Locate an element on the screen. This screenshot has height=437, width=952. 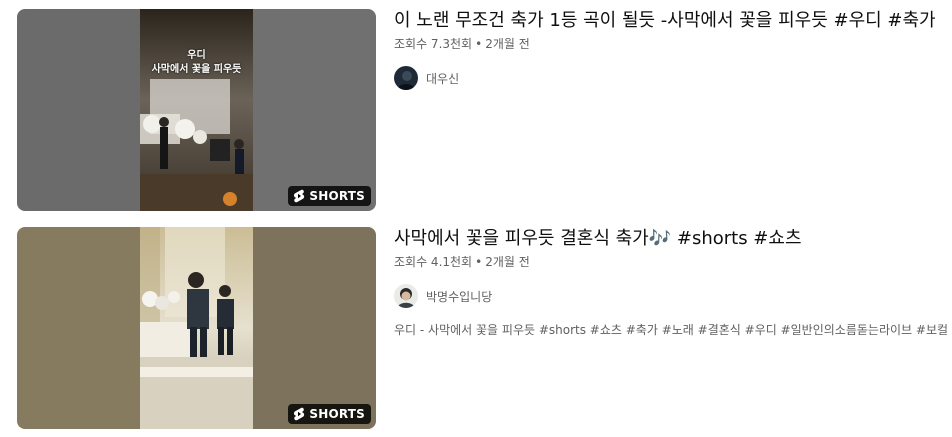
thumbnail-video-frame: 우디 사막에서 꽃을 피우듯 is located at coordinates (196, 110).